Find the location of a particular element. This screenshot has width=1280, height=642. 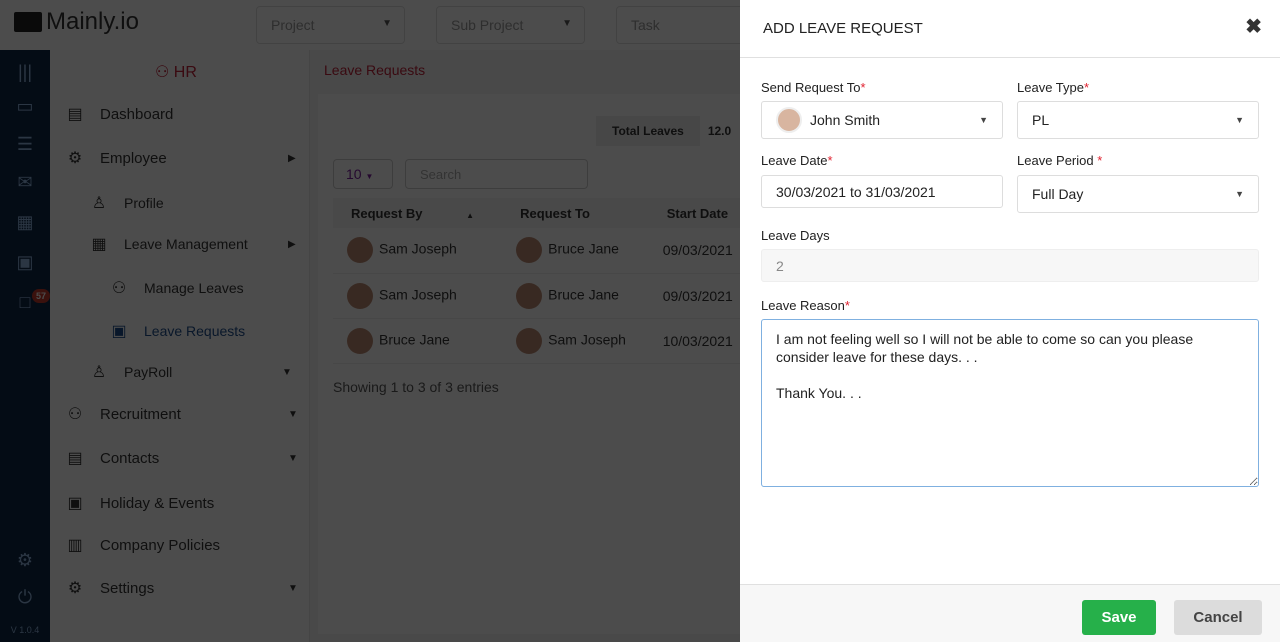

total-leaves-value: 12.0 is located at coordinates (719, 131).